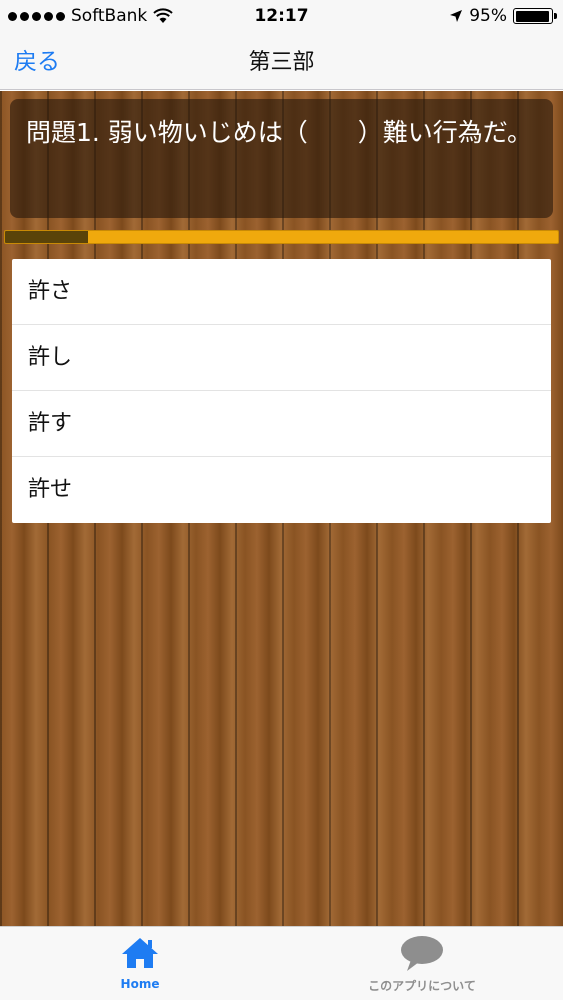  Describe the element at coordinates (140, 984) in the screenshot. I see `tab-home-label: Home` at that location.